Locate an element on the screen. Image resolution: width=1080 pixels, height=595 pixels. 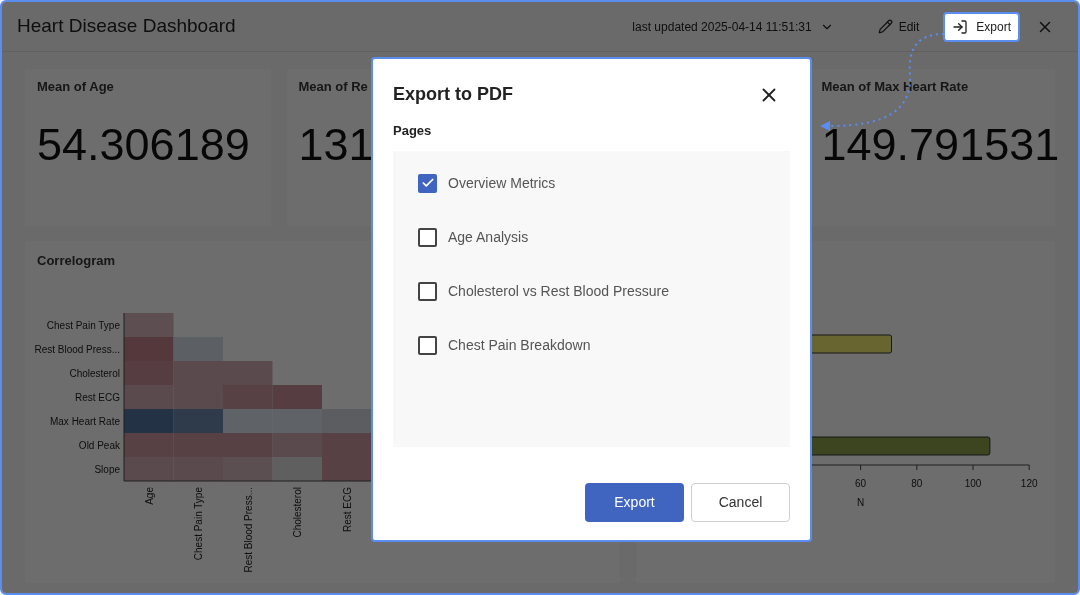
column-label: Age is located at coordinates (149, 495).